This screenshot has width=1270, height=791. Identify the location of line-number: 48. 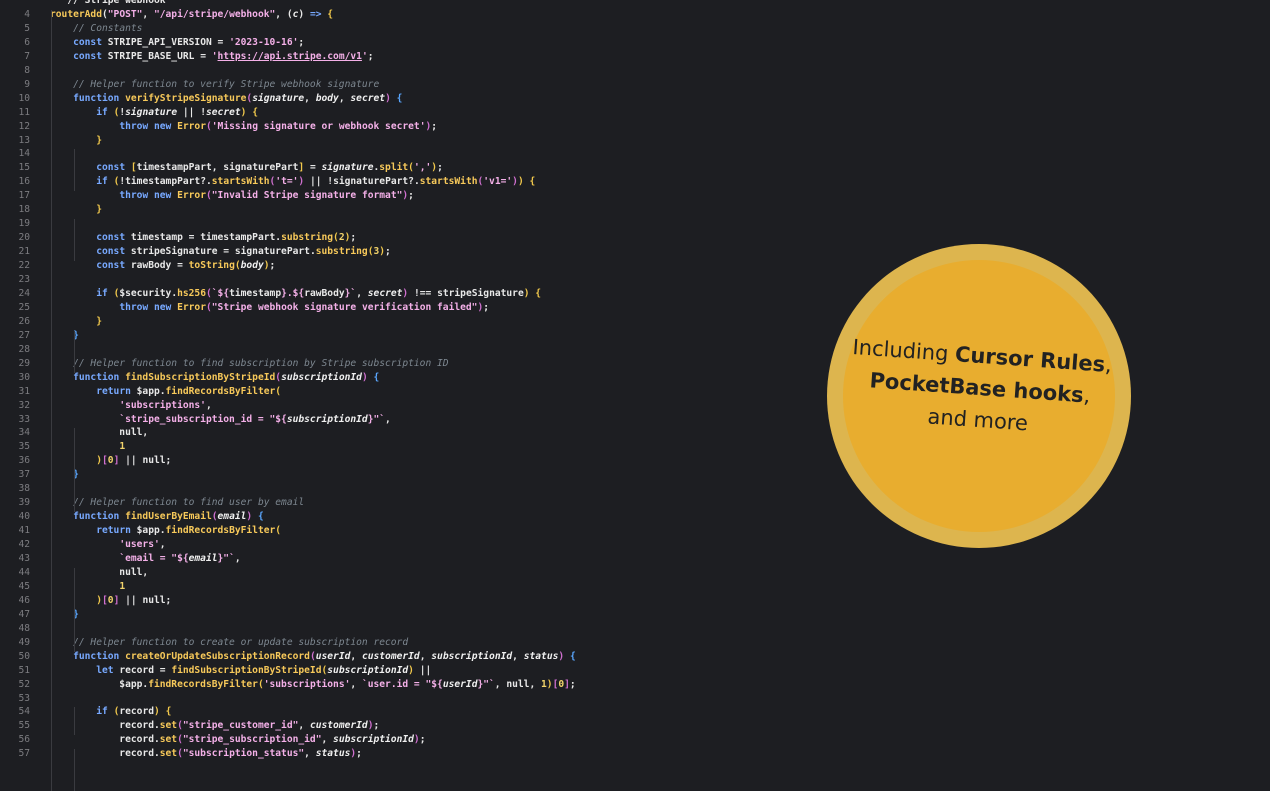
(24, 628).